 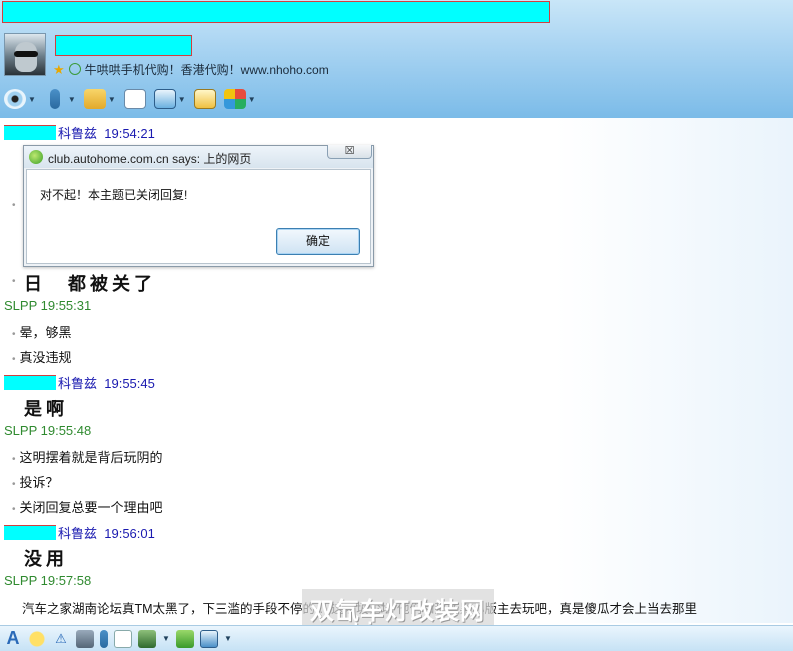 What do you see at coordinates (164, 99) in the screenshot?
I see `monitor-icon` at bounding box center [164, 99].